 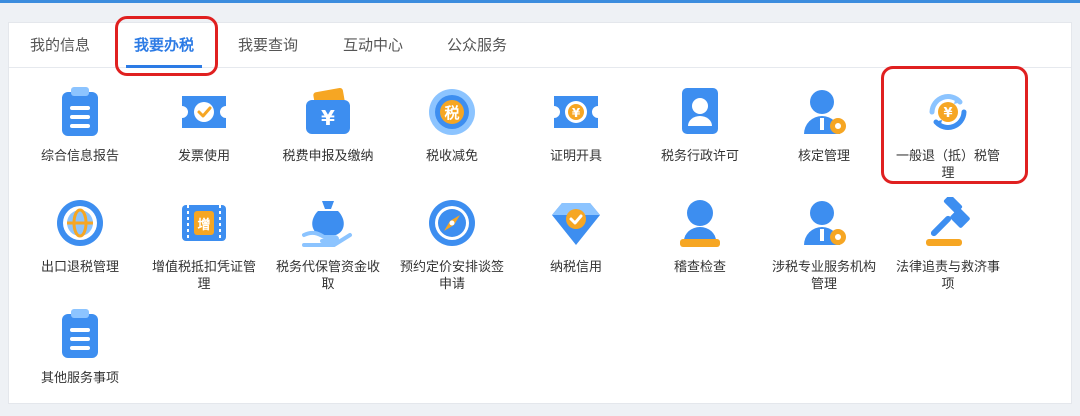 I want to click on service-other: 其他服务事项, so click(x=80, y=347).